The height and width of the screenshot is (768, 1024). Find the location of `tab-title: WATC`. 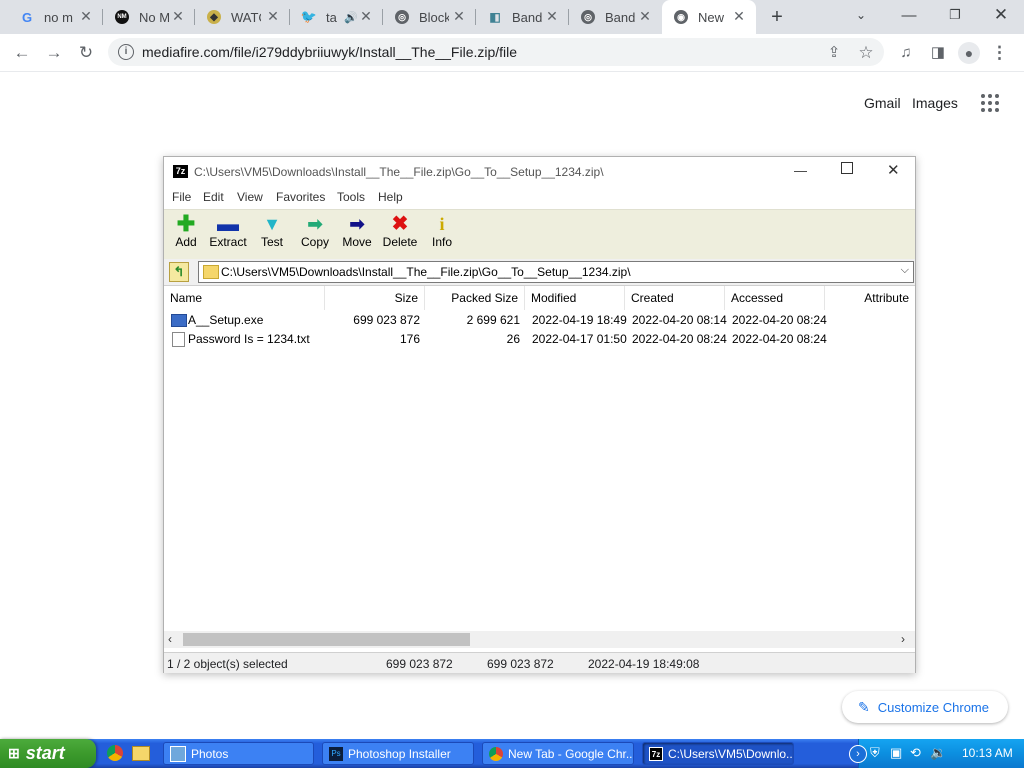

tab-title: WATC is located at coordinates (246, 17).